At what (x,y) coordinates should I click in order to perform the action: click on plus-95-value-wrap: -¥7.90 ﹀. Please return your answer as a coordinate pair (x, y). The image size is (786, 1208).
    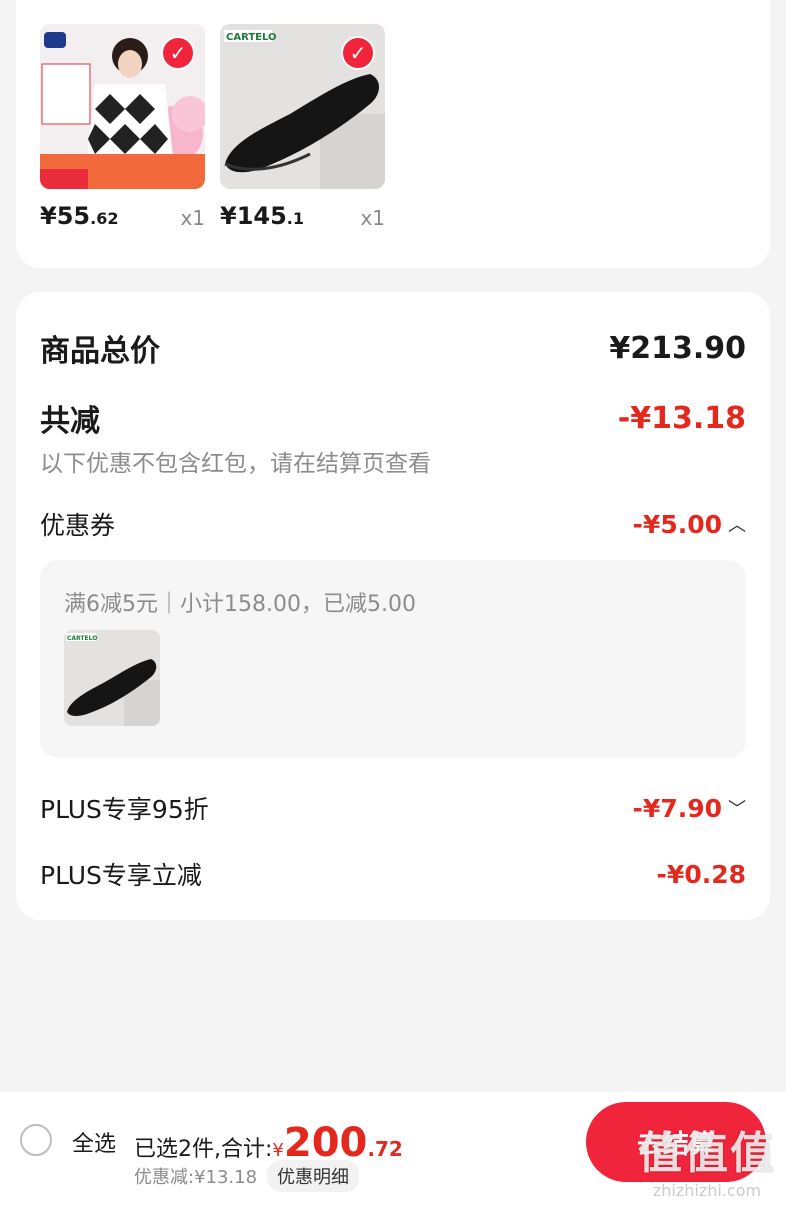
    Looking at the image, I should click on (689, 808).